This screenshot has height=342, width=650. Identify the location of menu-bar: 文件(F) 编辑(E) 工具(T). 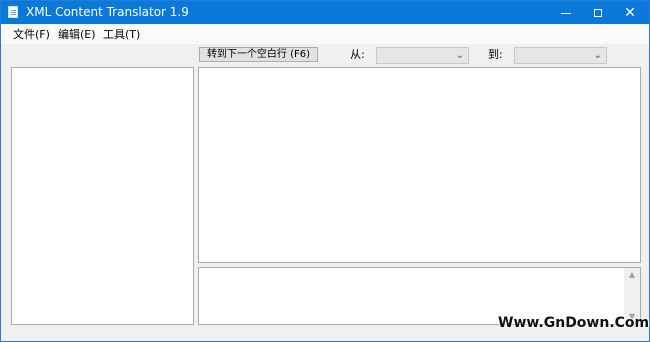
(325, 34).